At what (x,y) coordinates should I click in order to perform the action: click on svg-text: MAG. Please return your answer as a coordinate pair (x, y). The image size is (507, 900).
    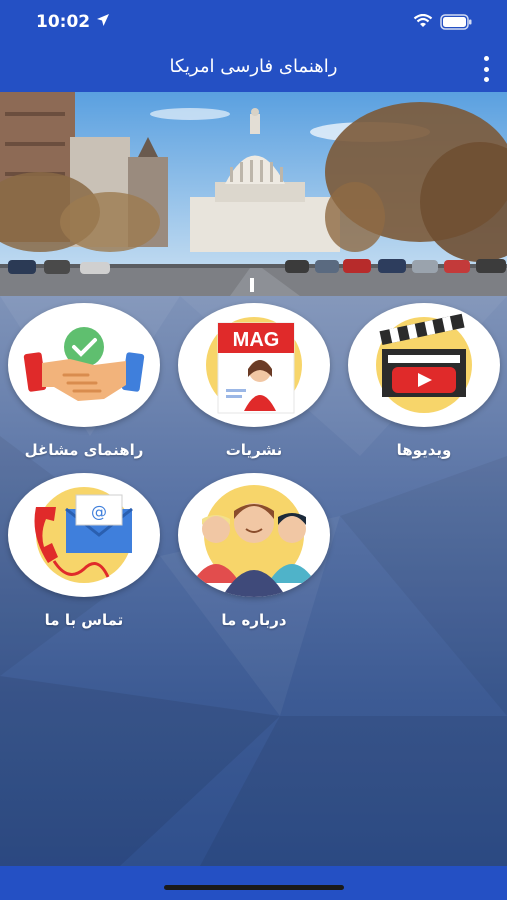
    Looking at the image, I should click on (256, 340).